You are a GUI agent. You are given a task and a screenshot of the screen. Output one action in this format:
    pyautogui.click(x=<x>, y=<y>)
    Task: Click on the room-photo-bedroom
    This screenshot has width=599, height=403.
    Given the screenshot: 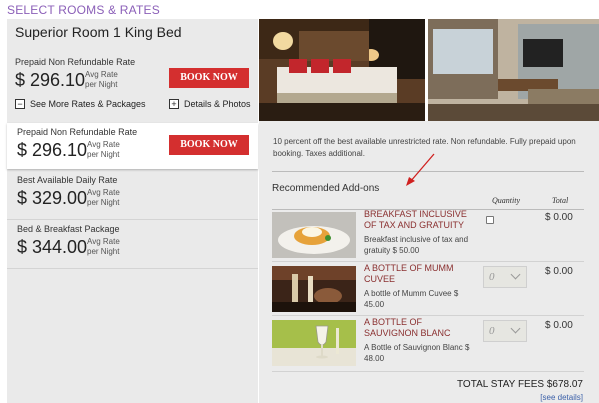 What is the action you would take?
    pyautogui.click(x=342, y=70)
    